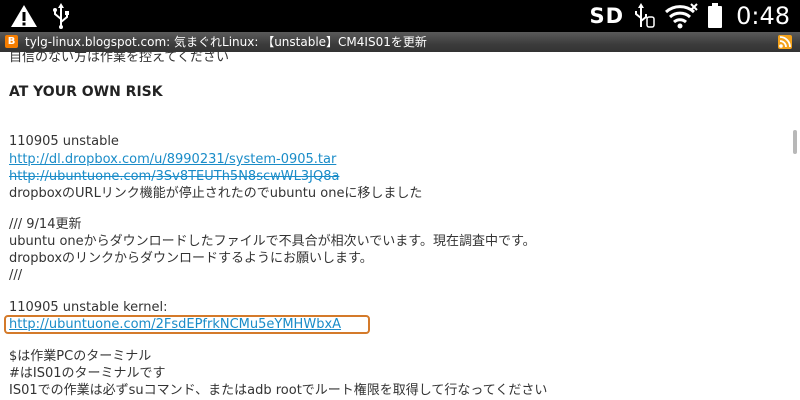 Image resolution: width=800 pixels, height=400 pixels. I want to click on update-text: dropboxのリンクからダウンロードするようにお願いします。, so click(191, 258).